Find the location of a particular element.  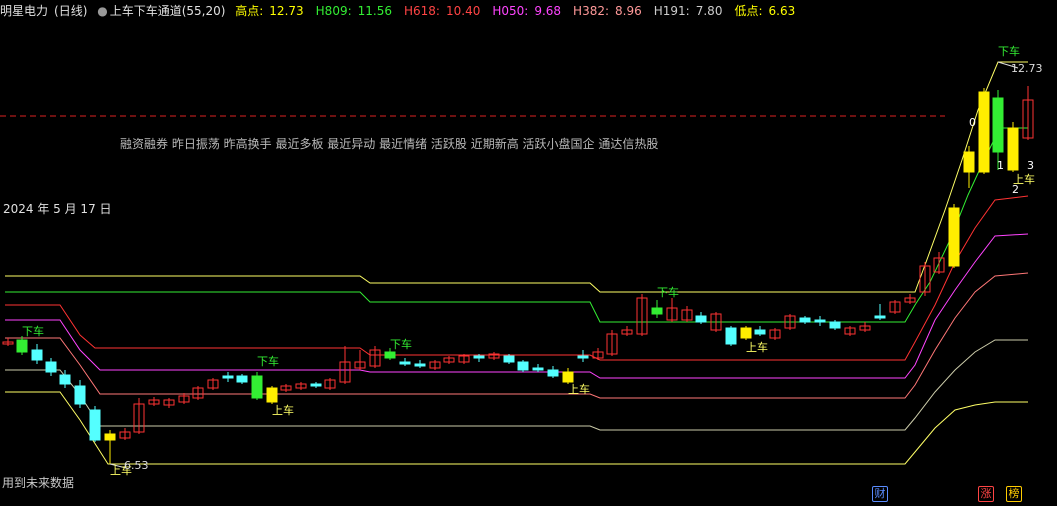

ranking-tag: 榜 is located at coordinates (1014, 494).